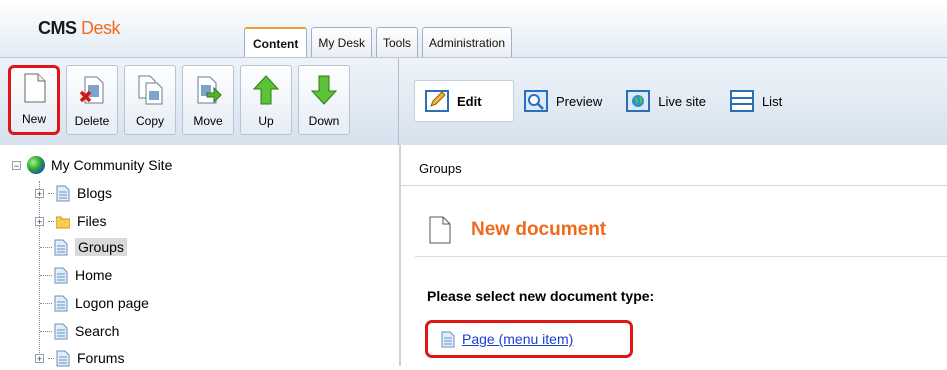 This screenshot has height=370, width=947. Describe the element at coordinates (276, 42) in the screenshot. I see `tab-content: Content` at that location.